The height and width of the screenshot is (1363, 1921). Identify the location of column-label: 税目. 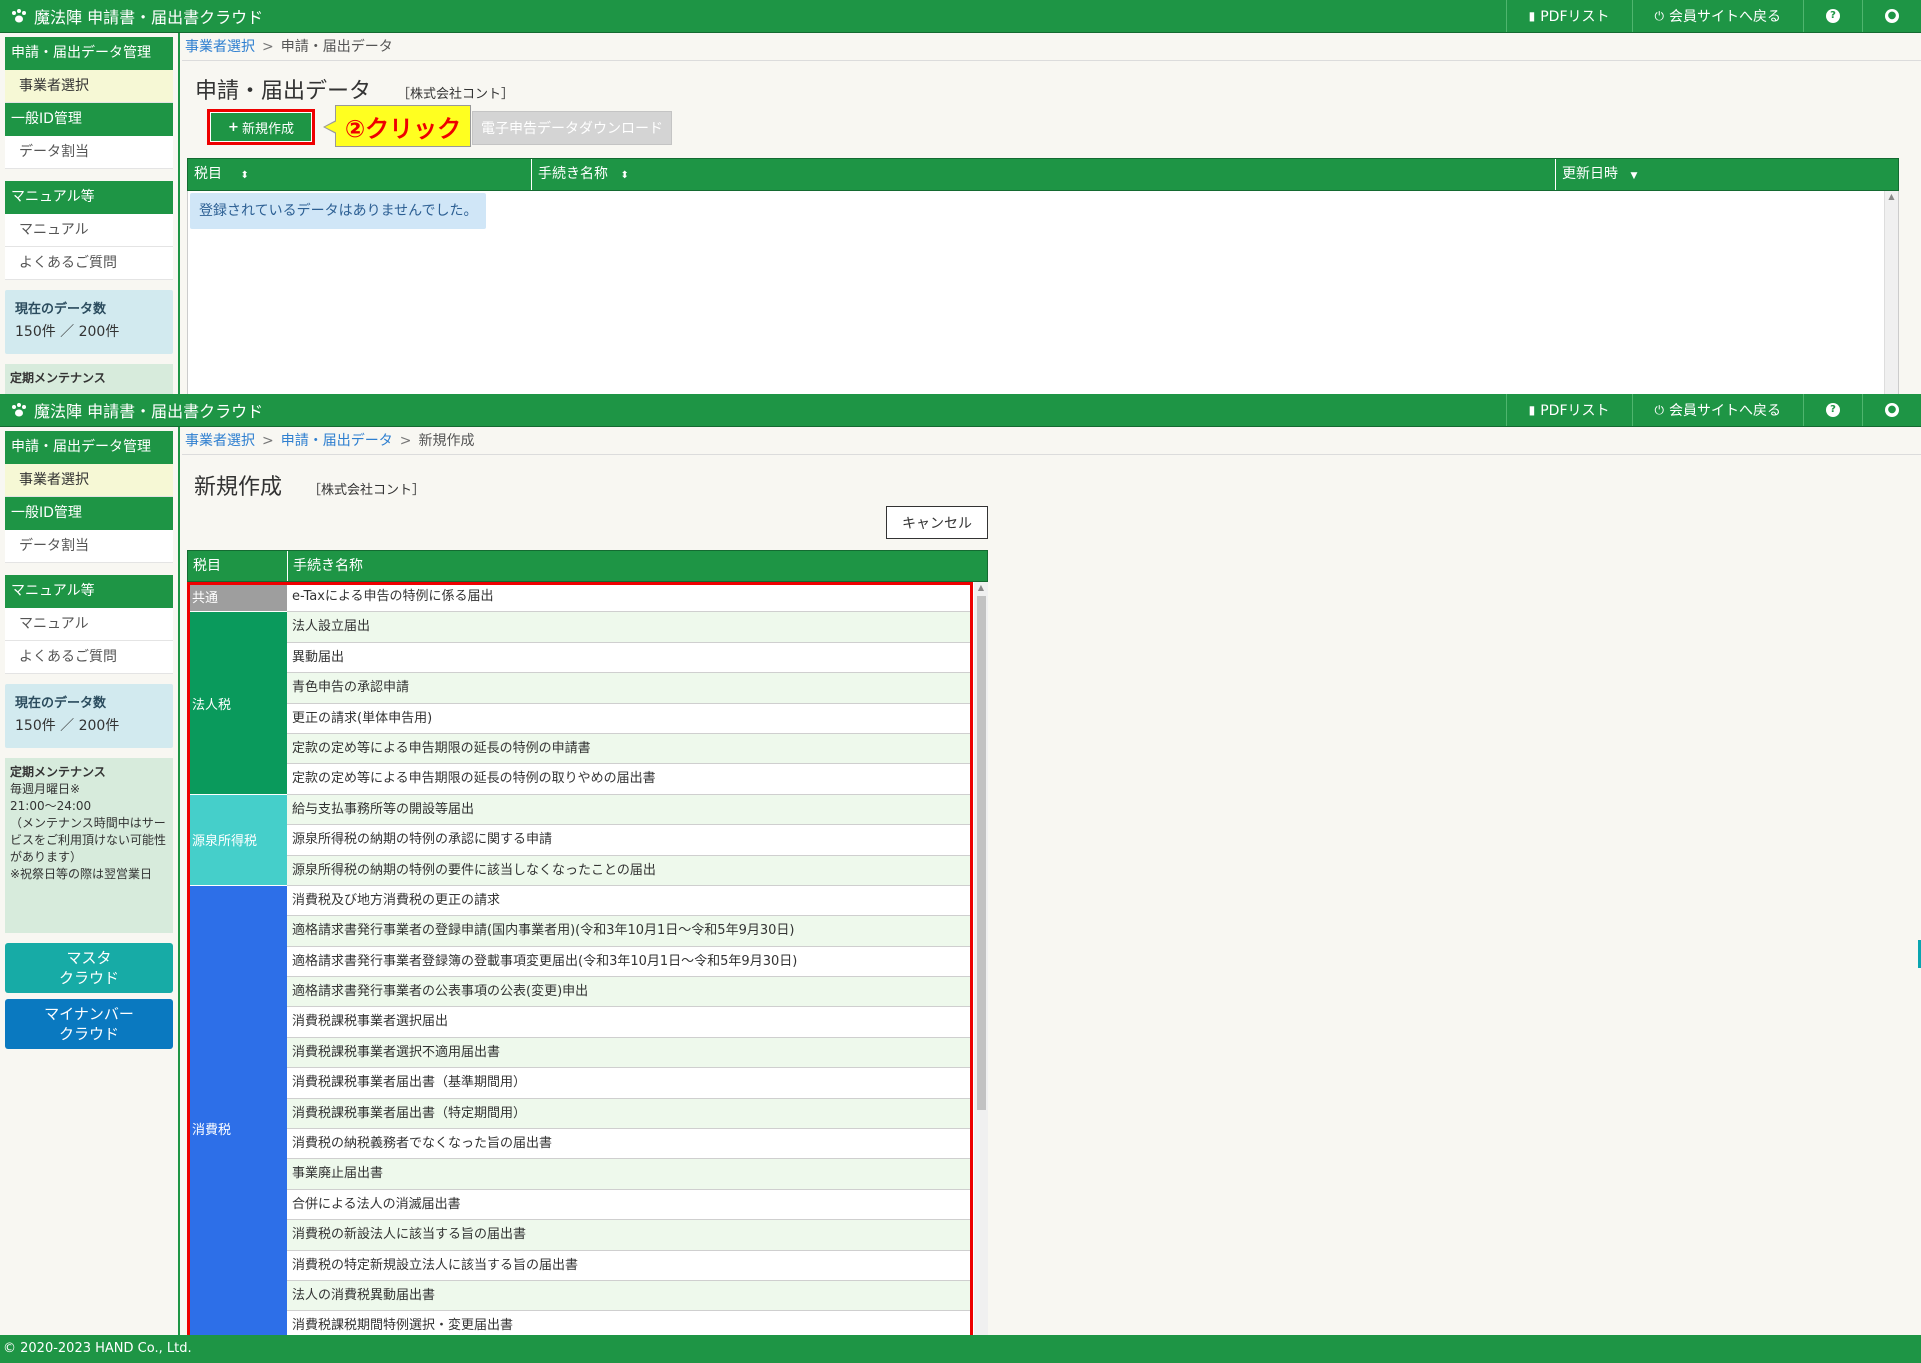
(208, 174).